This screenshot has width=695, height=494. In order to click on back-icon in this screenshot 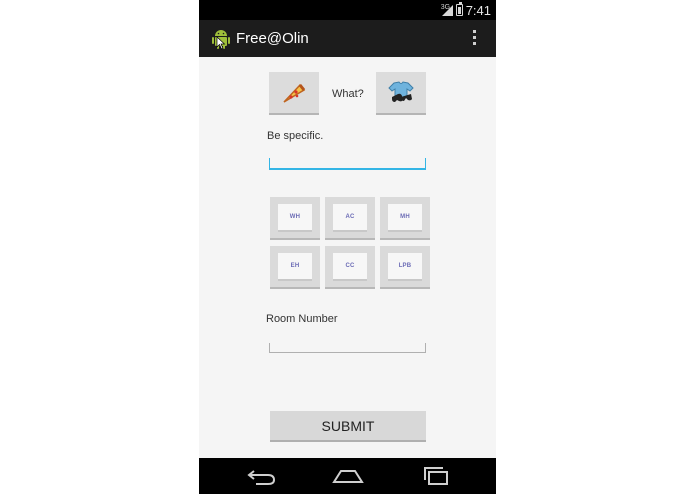, I will do `click(261, 476)`.